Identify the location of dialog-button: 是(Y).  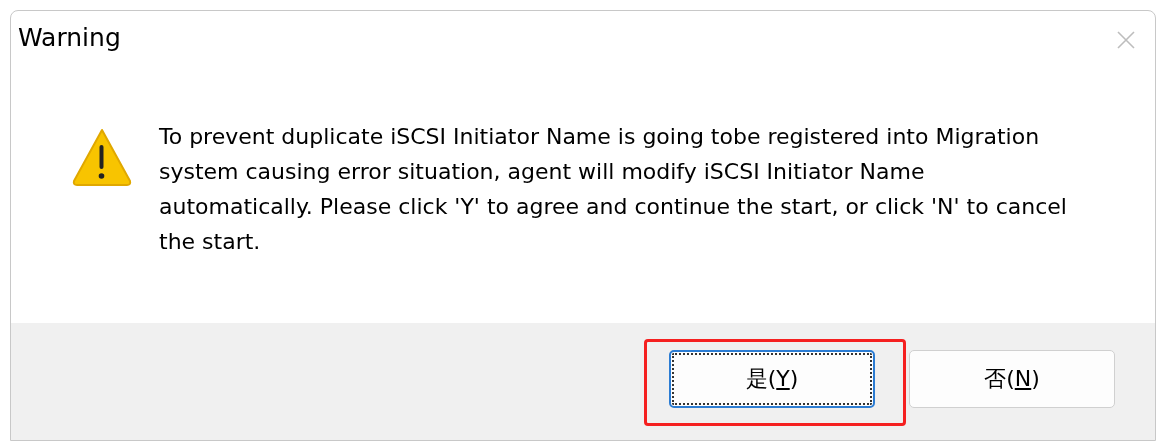
(772, 378).